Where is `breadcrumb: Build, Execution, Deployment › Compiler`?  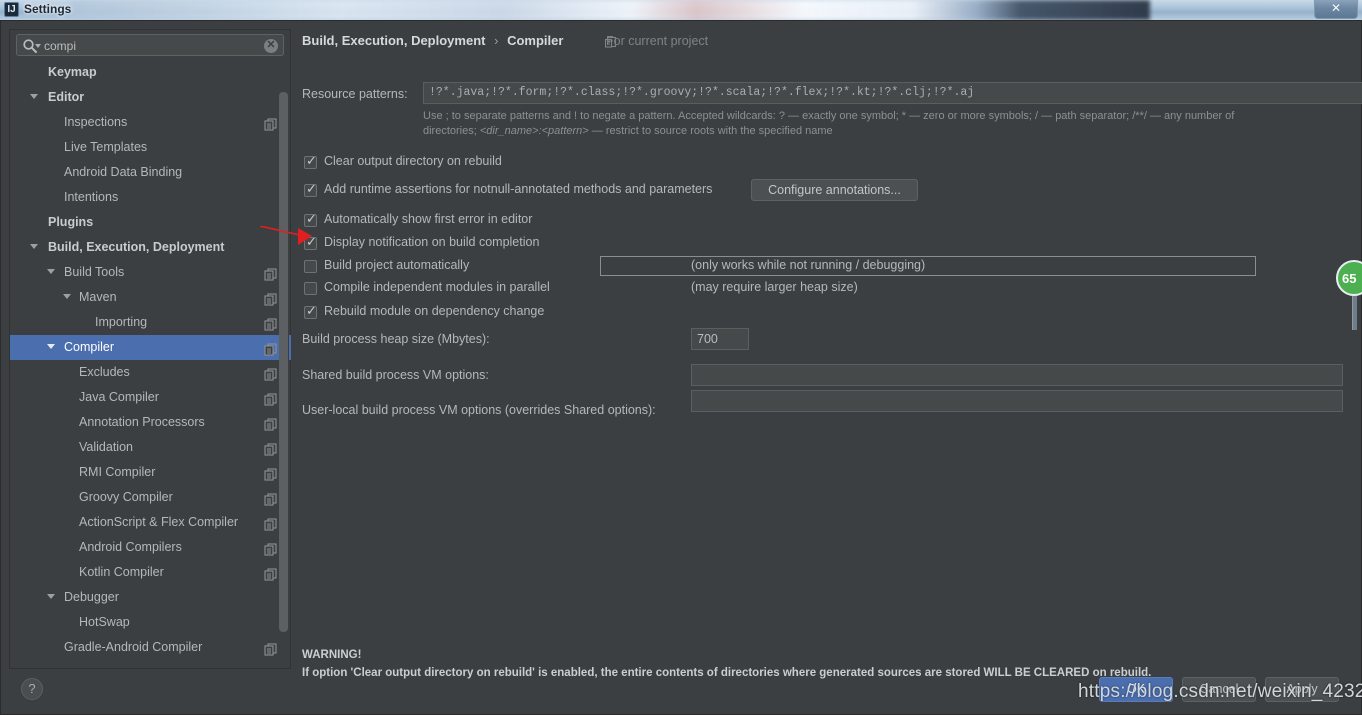
breadcrumb: Build, Execution, Deployment › Compiler is located at coordinates (432, 40).